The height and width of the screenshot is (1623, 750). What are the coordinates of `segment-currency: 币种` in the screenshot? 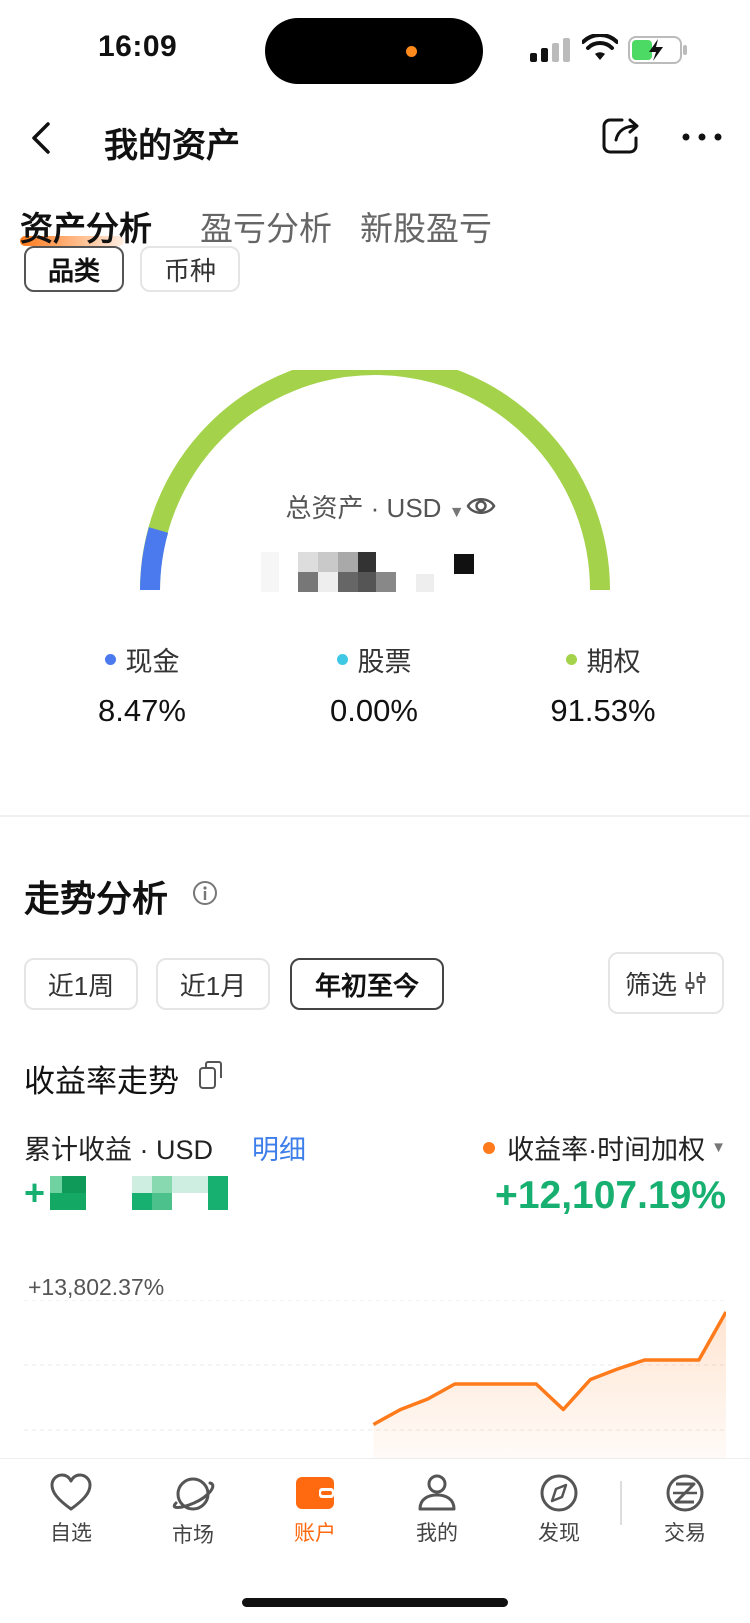 It's located at (190, 269).